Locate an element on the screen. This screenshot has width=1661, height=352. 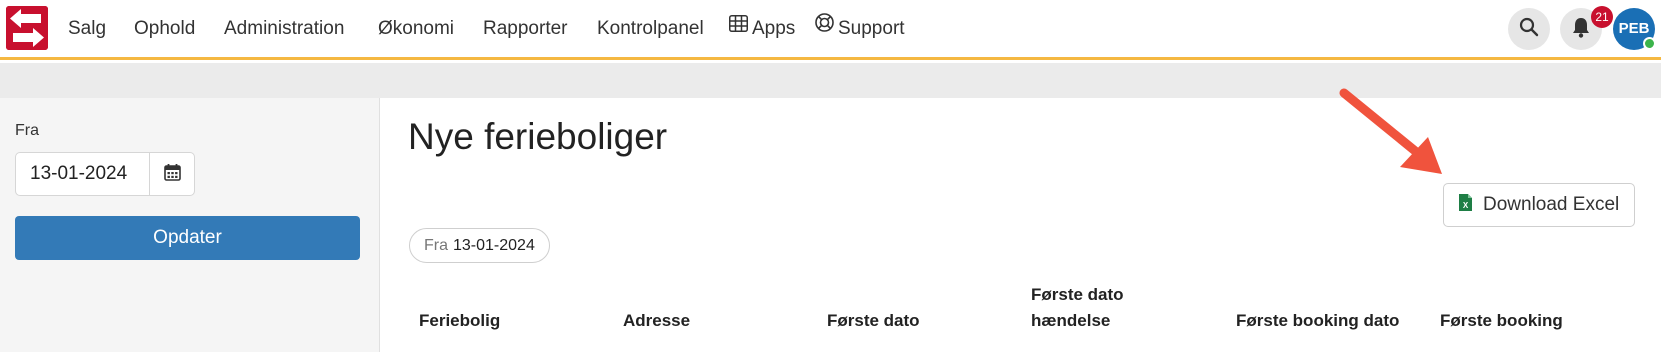
search-icon is located at coordinates (1529, 29).